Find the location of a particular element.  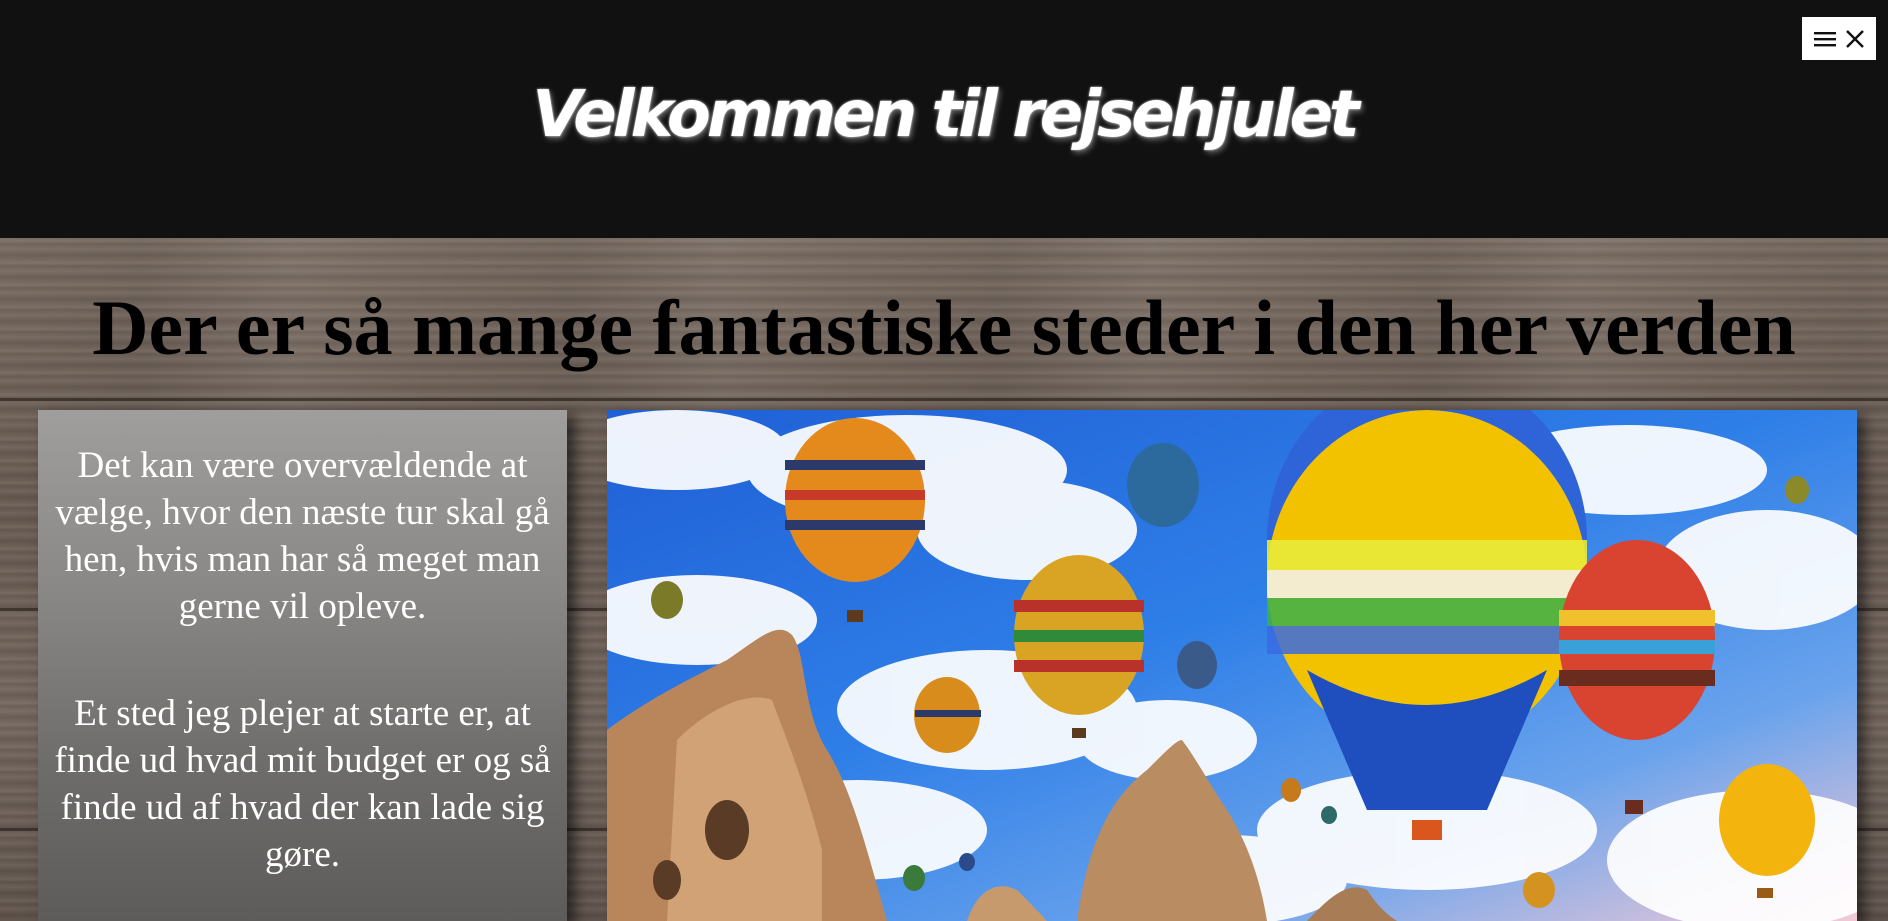

plank-seam is located at coordinates (944, 399).